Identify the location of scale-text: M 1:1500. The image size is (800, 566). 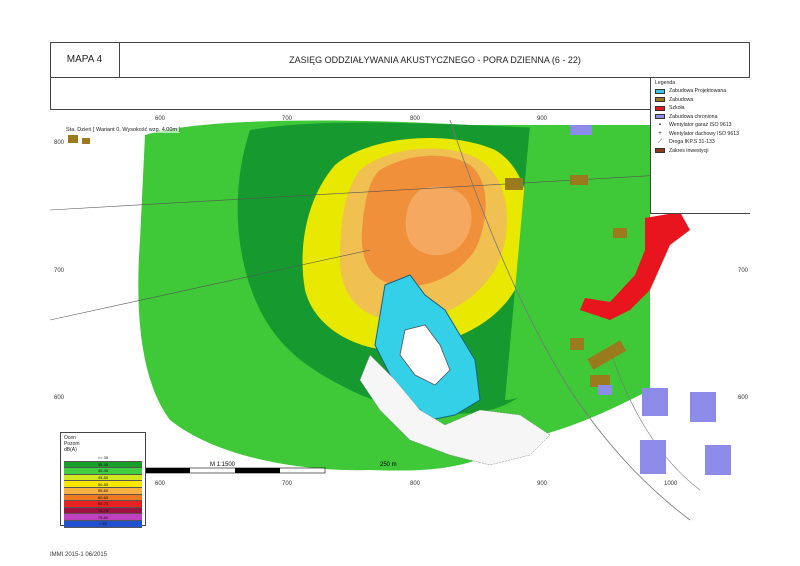
(223, 465).